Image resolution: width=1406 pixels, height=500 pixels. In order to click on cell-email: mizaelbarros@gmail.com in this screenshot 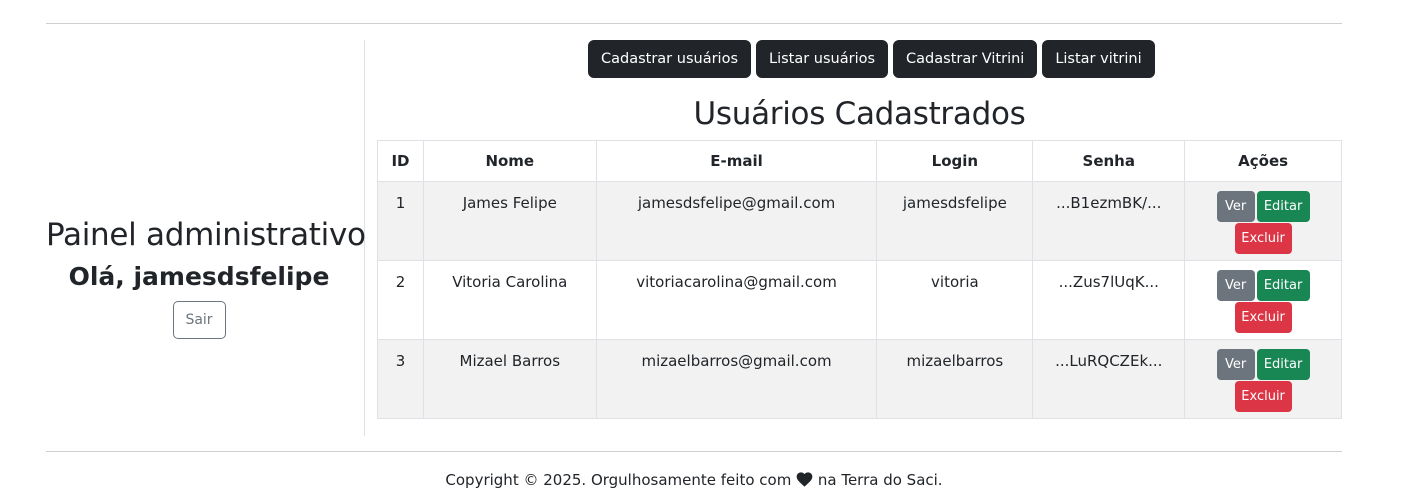, I will do `click(736, 379)`.